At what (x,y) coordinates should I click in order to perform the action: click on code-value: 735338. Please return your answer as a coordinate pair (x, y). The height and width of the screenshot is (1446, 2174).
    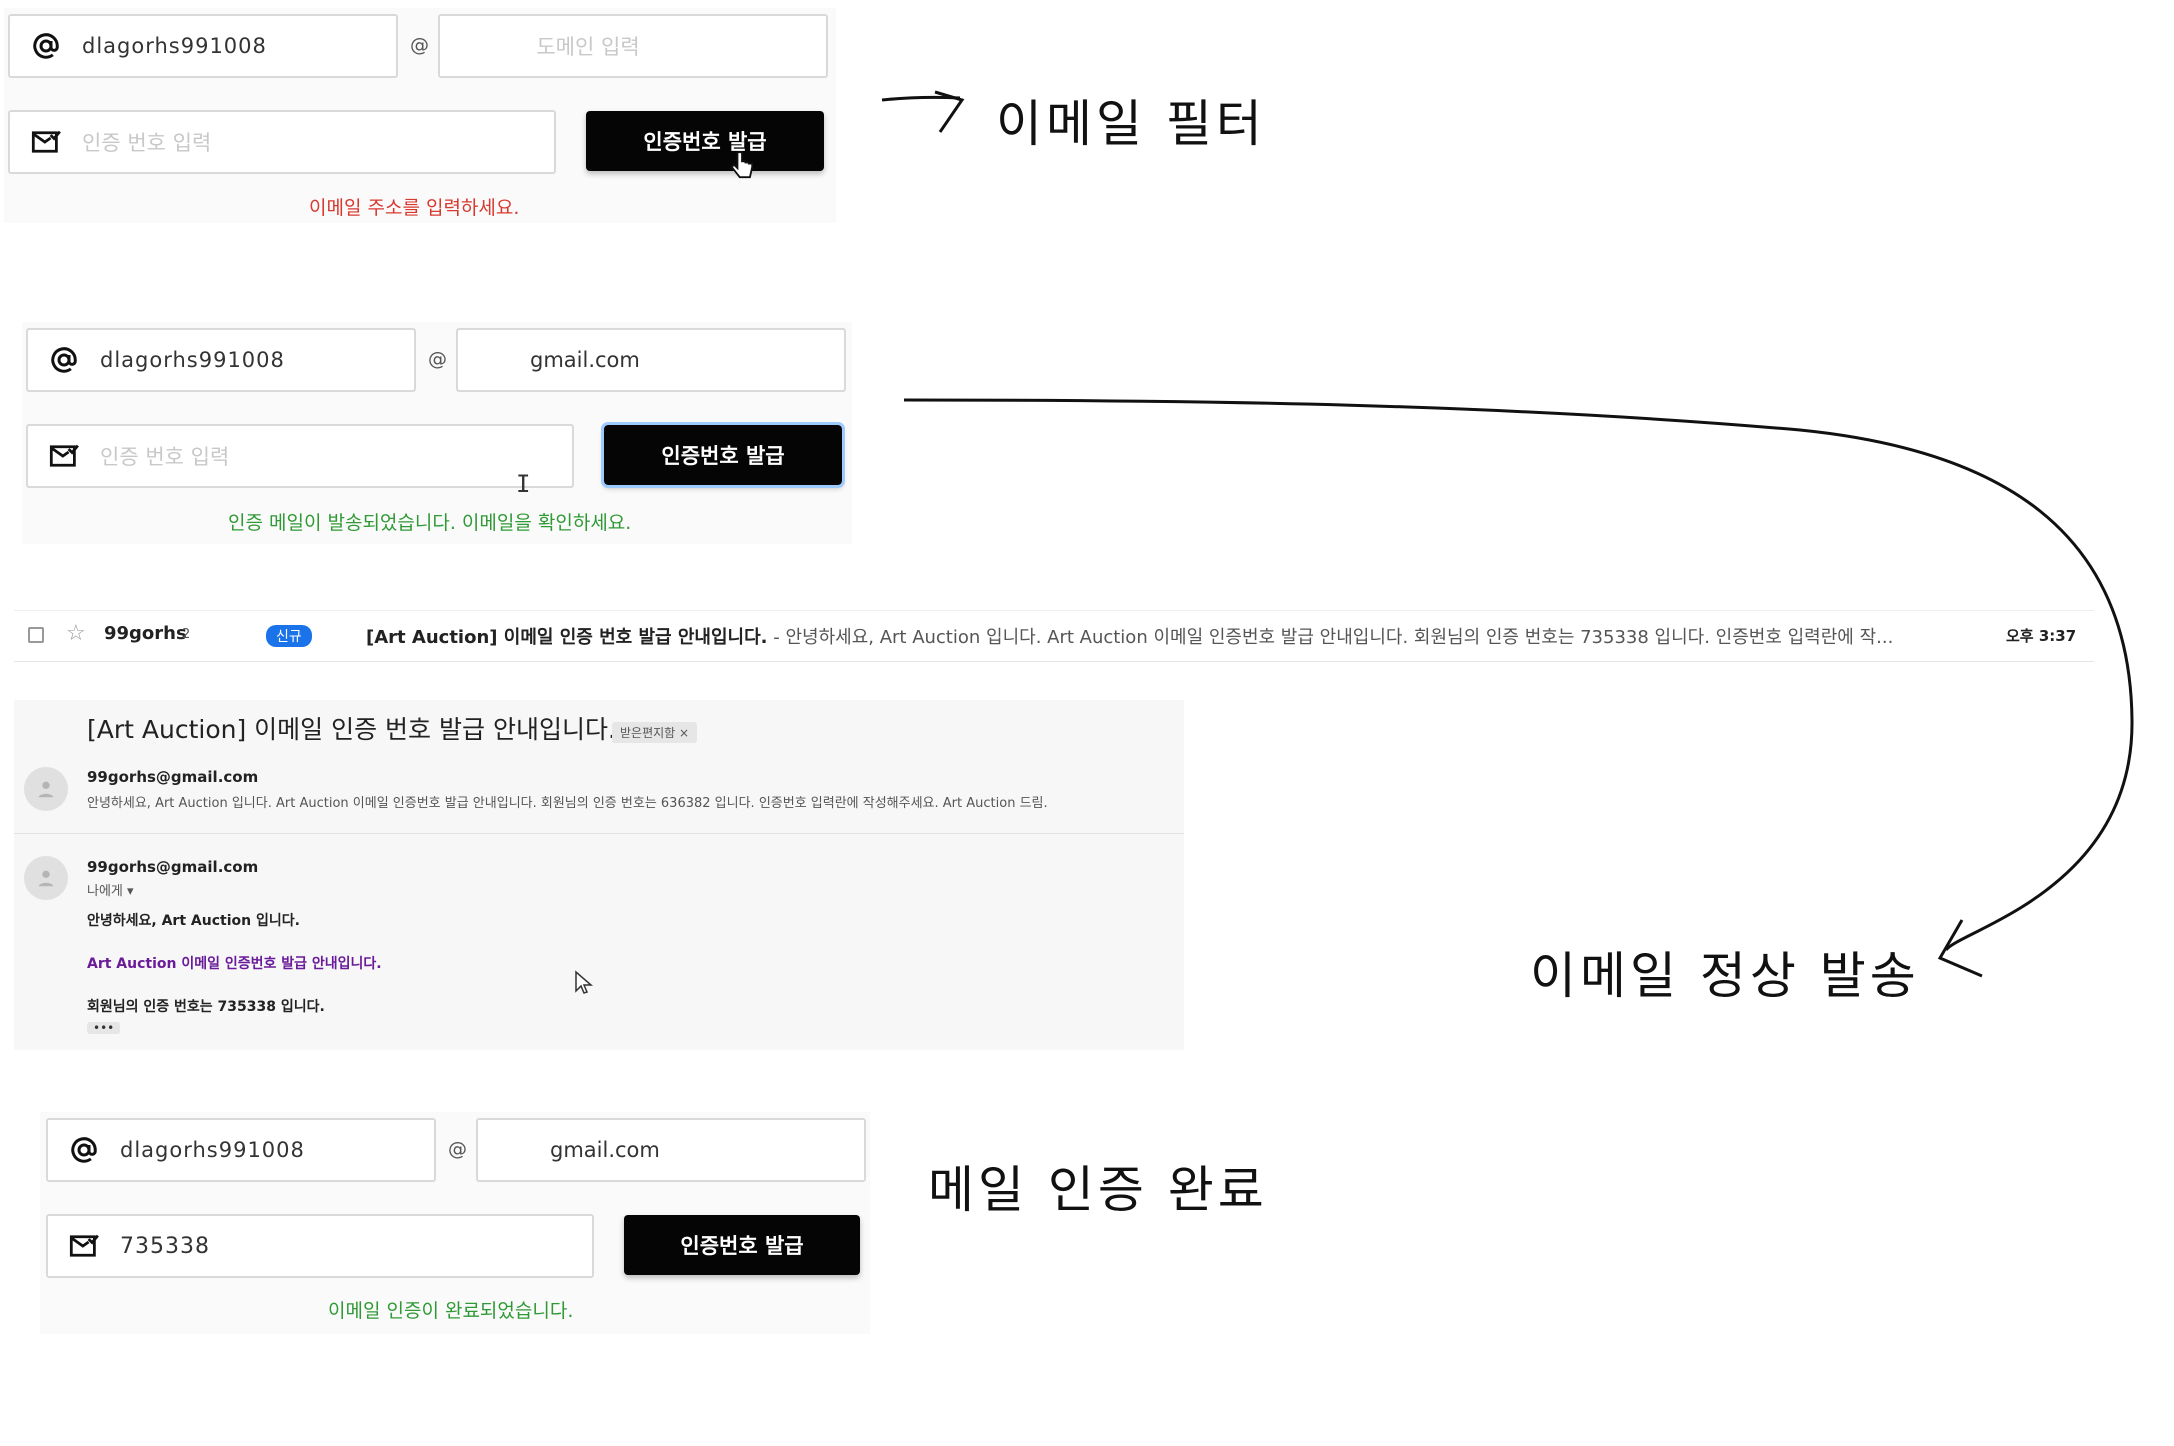
    Looking at the image, I should click on (165, 1246).